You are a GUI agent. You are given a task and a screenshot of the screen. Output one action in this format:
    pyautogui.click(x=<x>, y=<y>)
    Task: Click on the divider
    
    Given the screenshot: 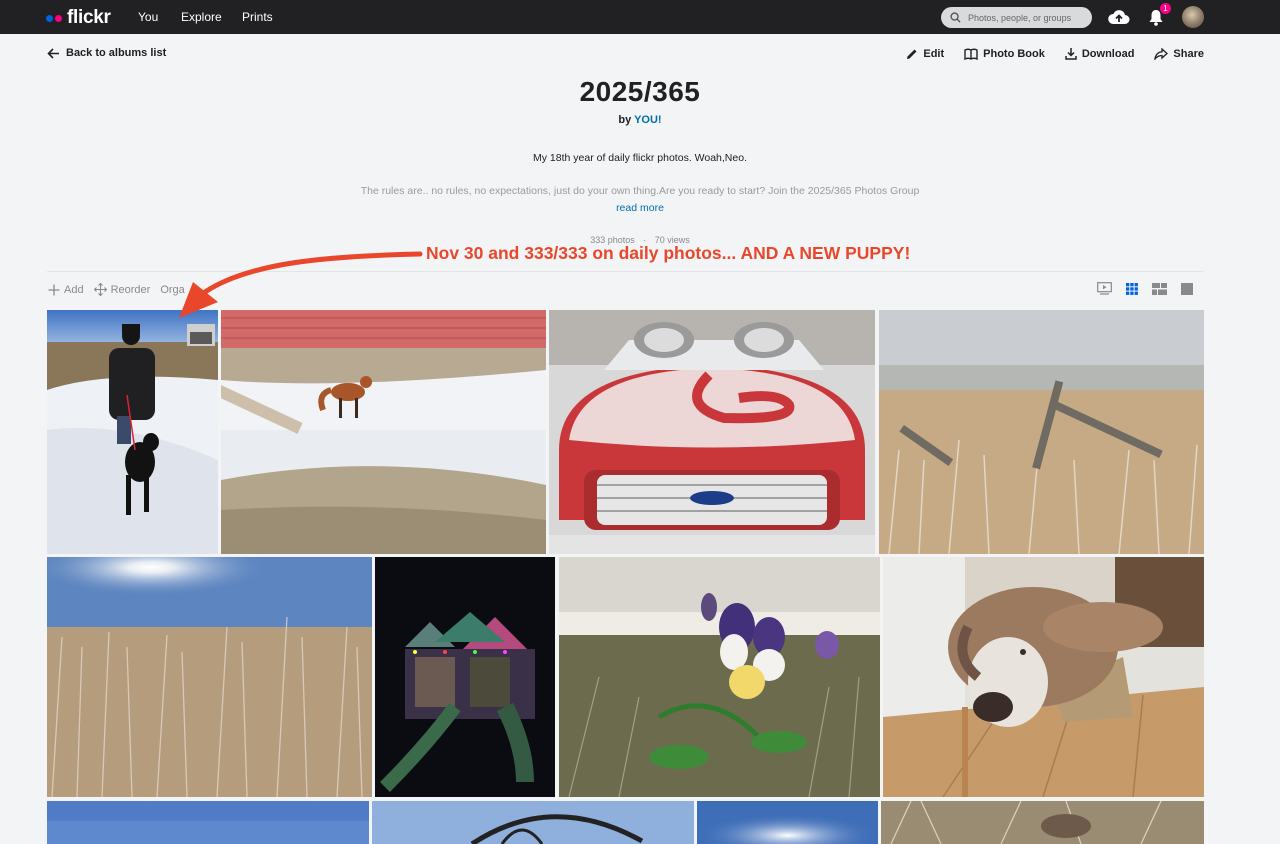 What is the action you would take?
    pyautogui.click(x=625, y=271)
    